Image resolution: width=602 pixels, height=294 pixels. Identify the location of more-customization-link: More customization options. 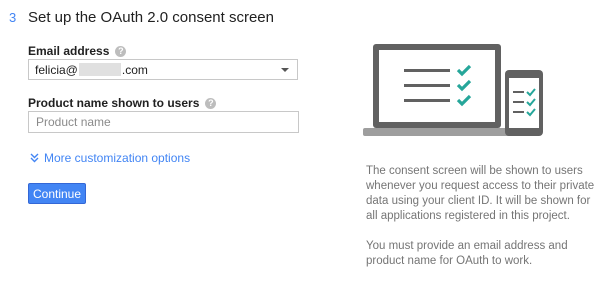
(110, 158).